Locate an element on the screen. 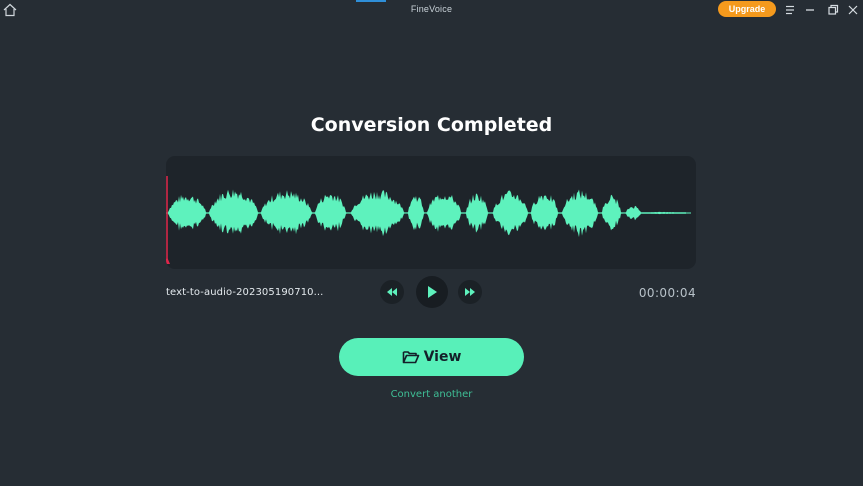 The width and height of the screenshot is (863, 486). close-icon is located at coordinates (853, 10).